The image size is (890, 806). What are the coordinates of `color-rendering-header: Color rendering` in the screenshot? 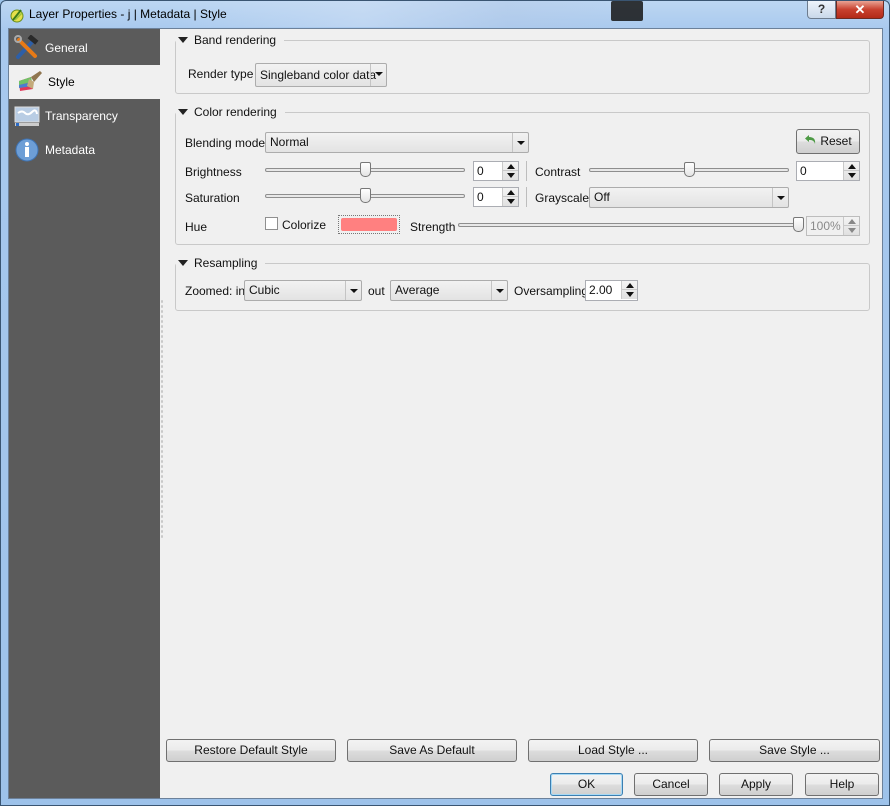 It's located at (230, 112).